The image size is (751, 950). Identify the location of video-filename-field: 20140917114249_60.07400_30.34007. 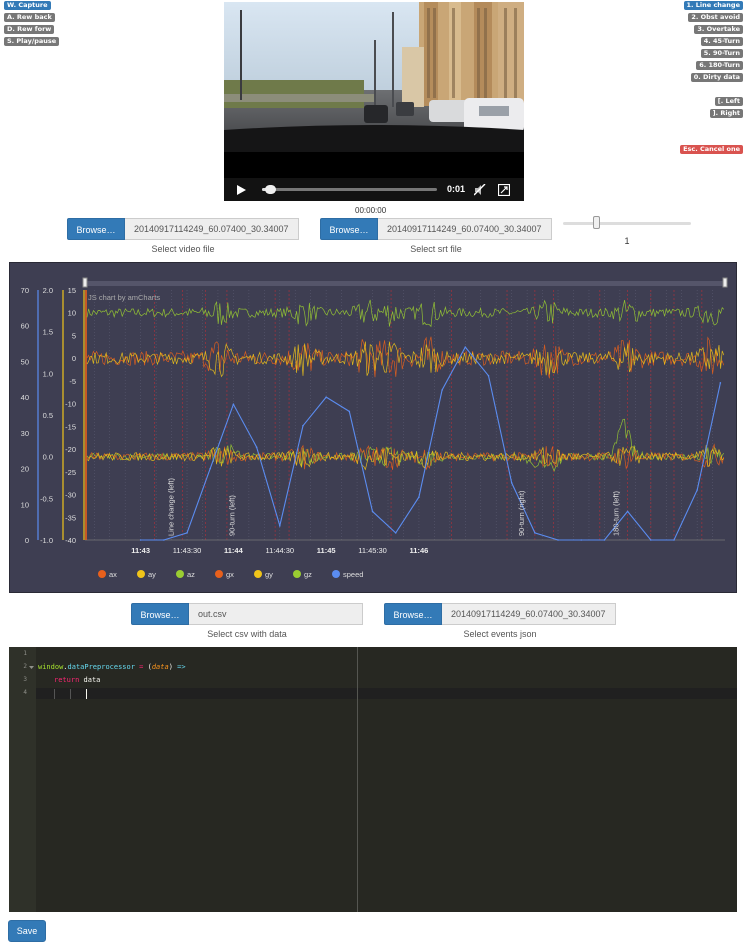
(212, 229).